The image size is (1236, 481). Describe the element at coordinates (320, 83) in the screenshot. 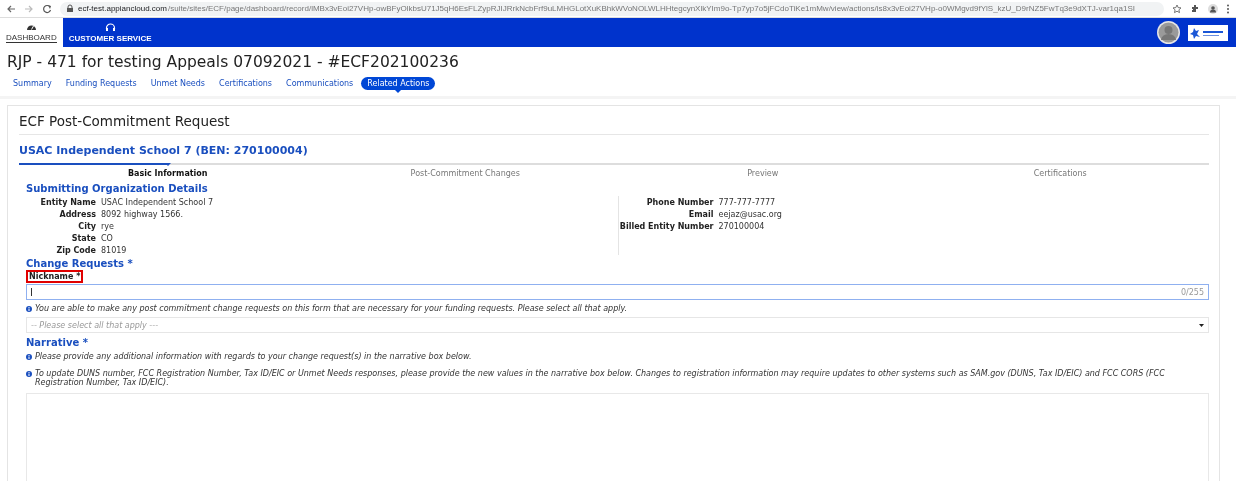

I see `record-tab: Communications` at that location.